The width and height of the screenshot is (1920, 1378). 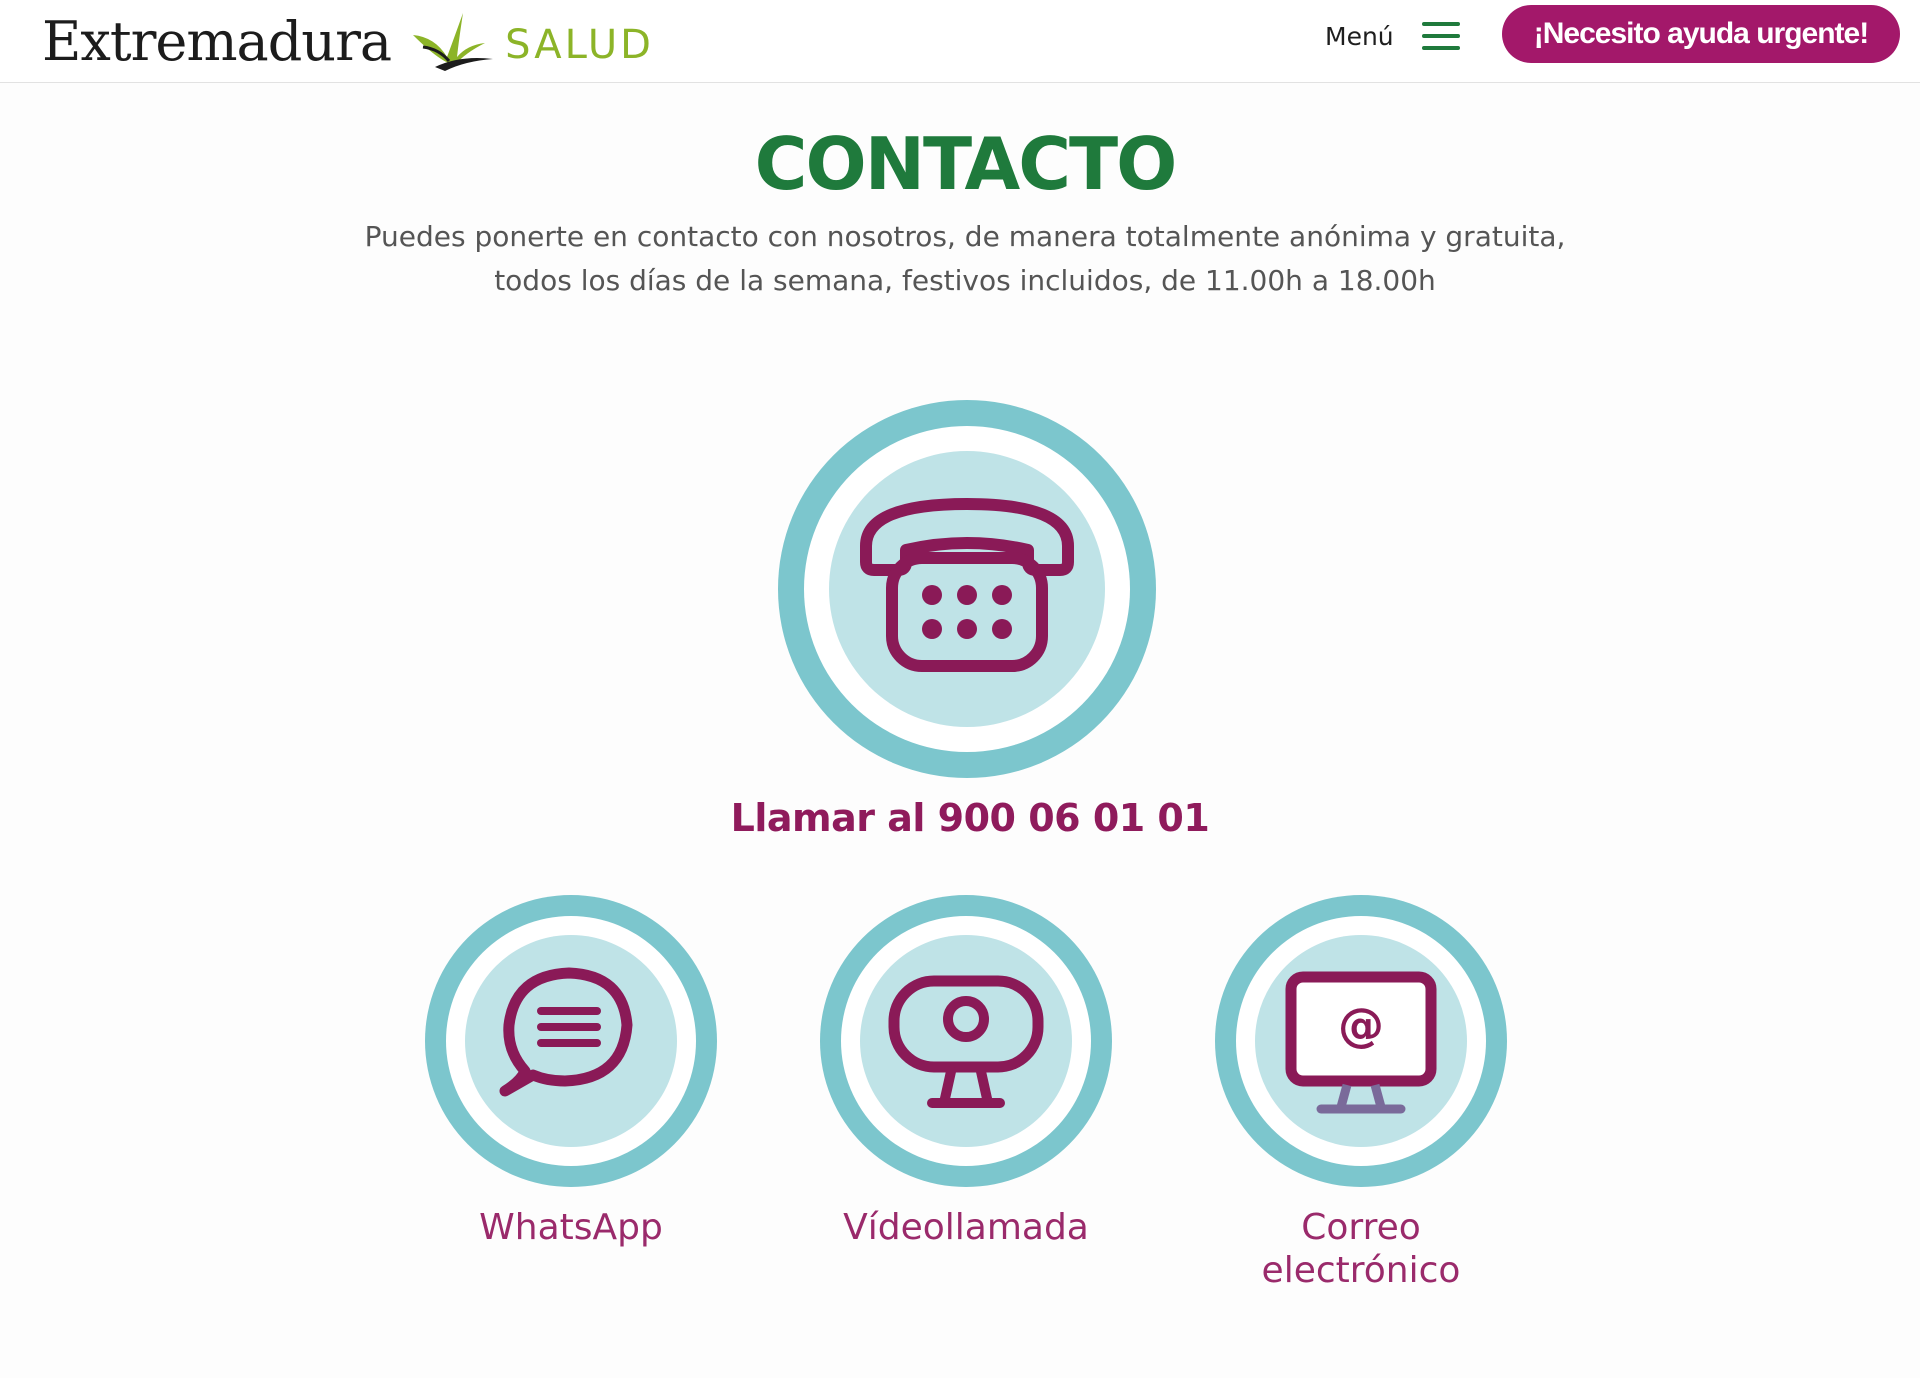 I want to click on call-button, so click(x=967, y=589).